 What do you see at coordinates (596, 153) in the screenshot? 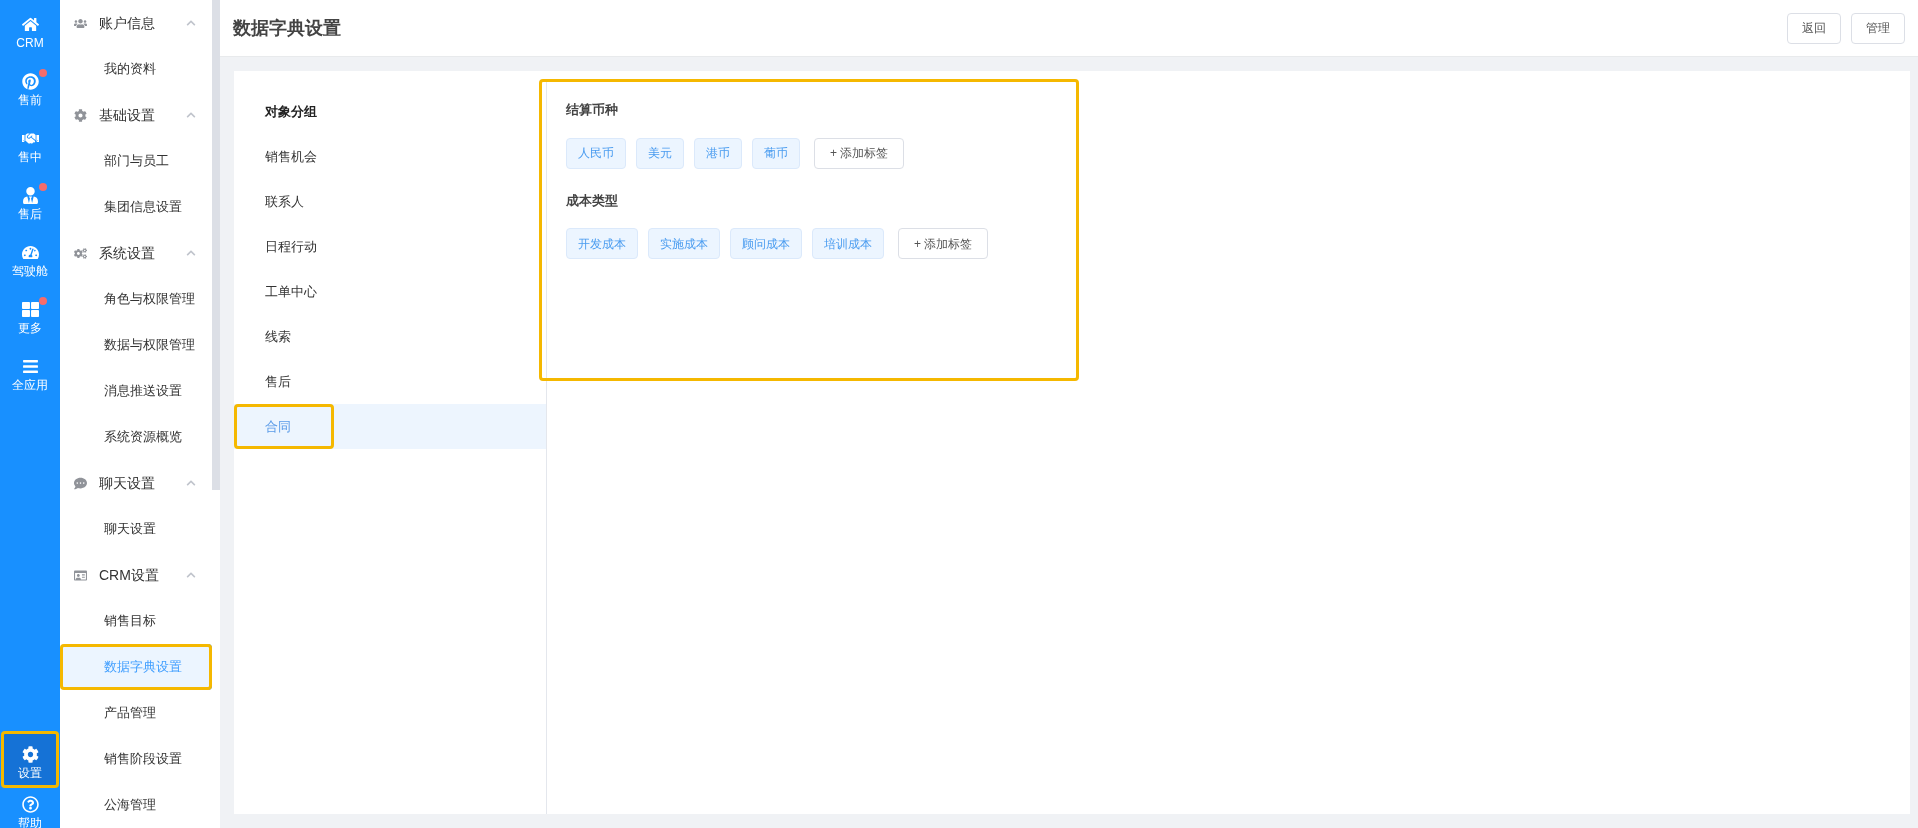
I see `dictionary-tag: 人民币` at bounding box center [596, 153].